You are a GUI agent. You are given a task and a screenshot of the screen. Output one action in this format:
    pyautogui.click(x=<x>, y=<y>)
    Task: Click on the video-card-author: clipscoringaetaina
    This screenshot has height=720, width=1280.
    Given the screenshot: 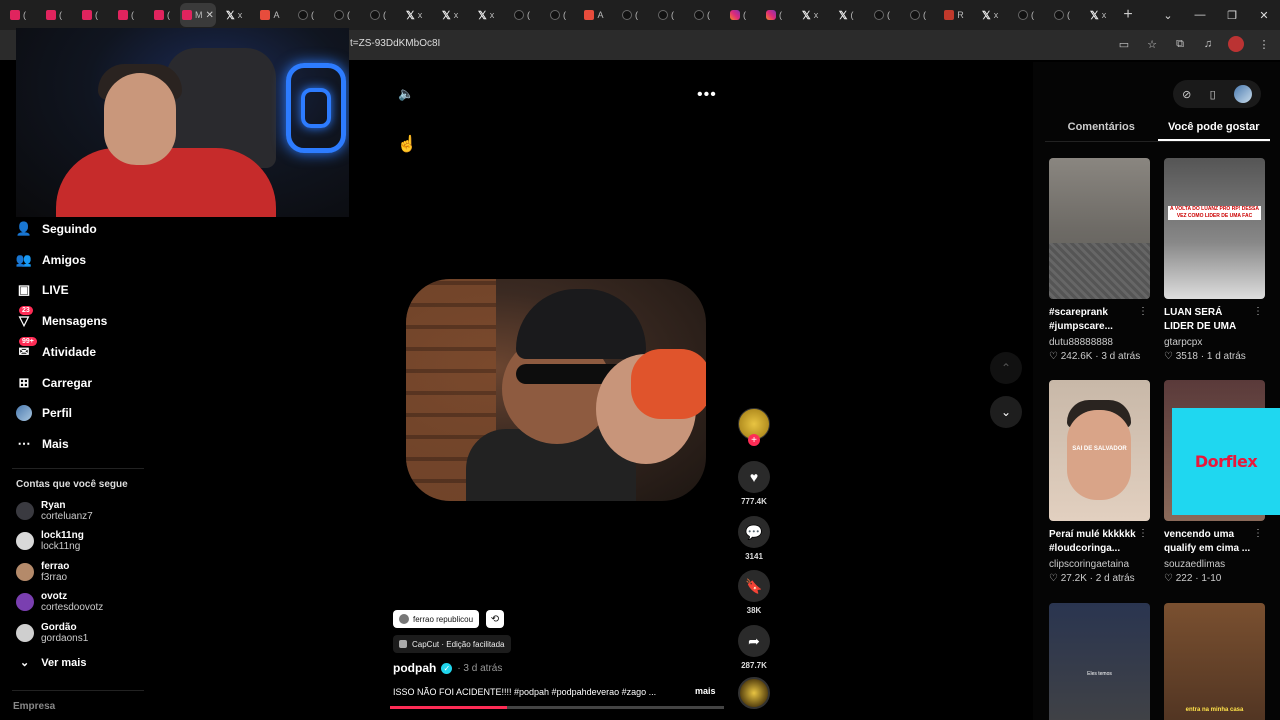 What is the action you would take?
    pyautogui.click(x=1099, y=564)
    